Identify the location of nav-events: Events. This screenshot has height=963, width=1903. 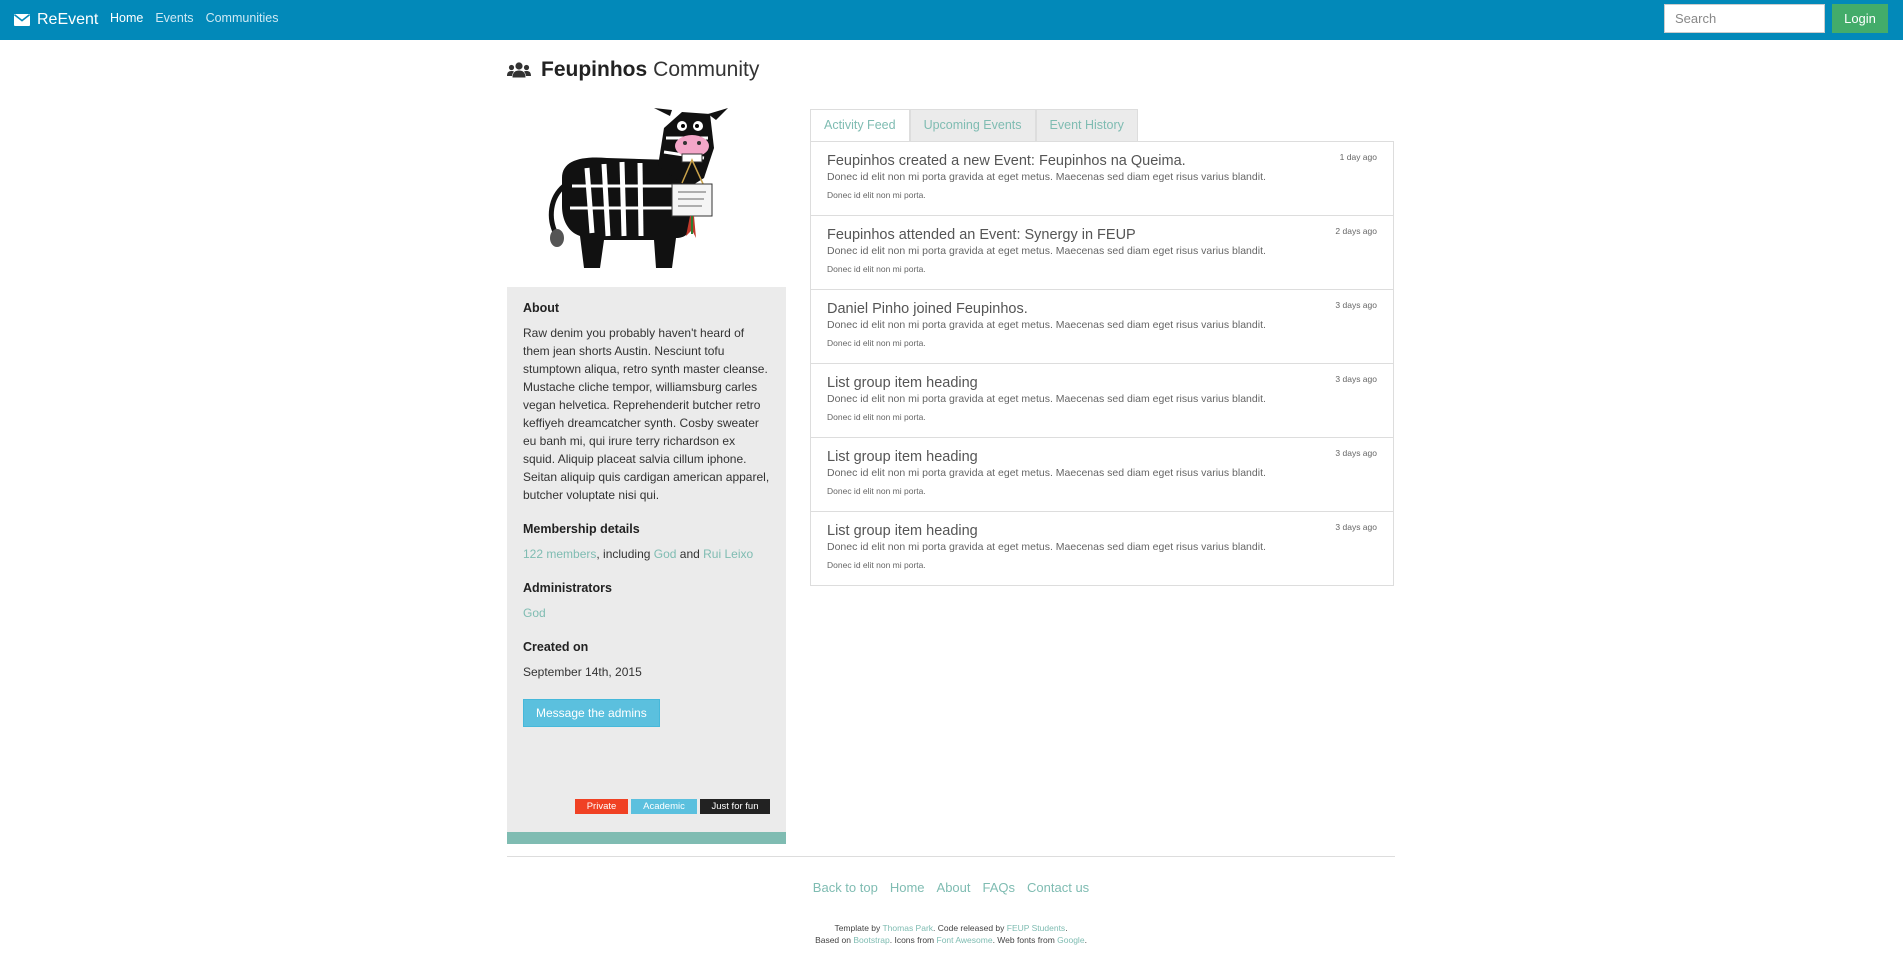
(174, 18).